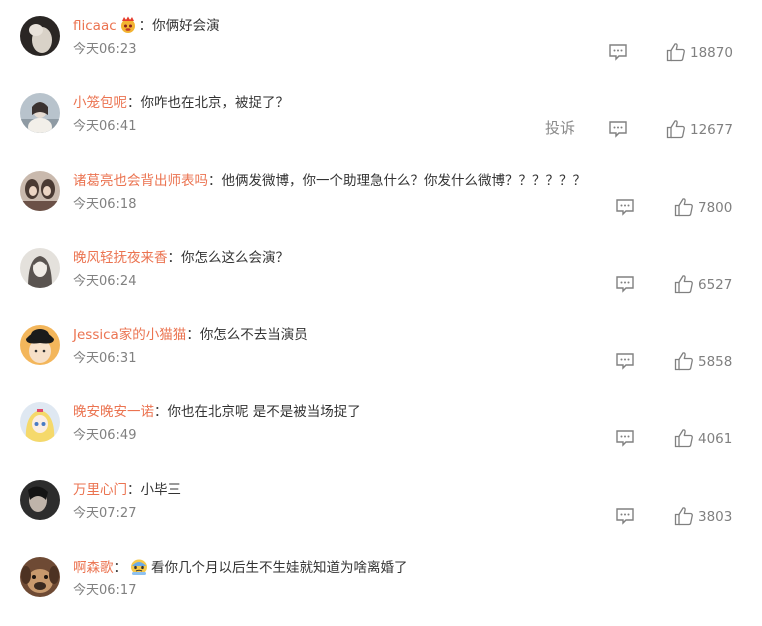 The width and height of the screenshot is (762, 626). What do you see at coordinates (381, 127) in the screenshot?
I see `comment-item: 小笼包呢：你咋也在北京，被捉了？ 今天06:41 投诉 12677` at bounding box center [381, 127].